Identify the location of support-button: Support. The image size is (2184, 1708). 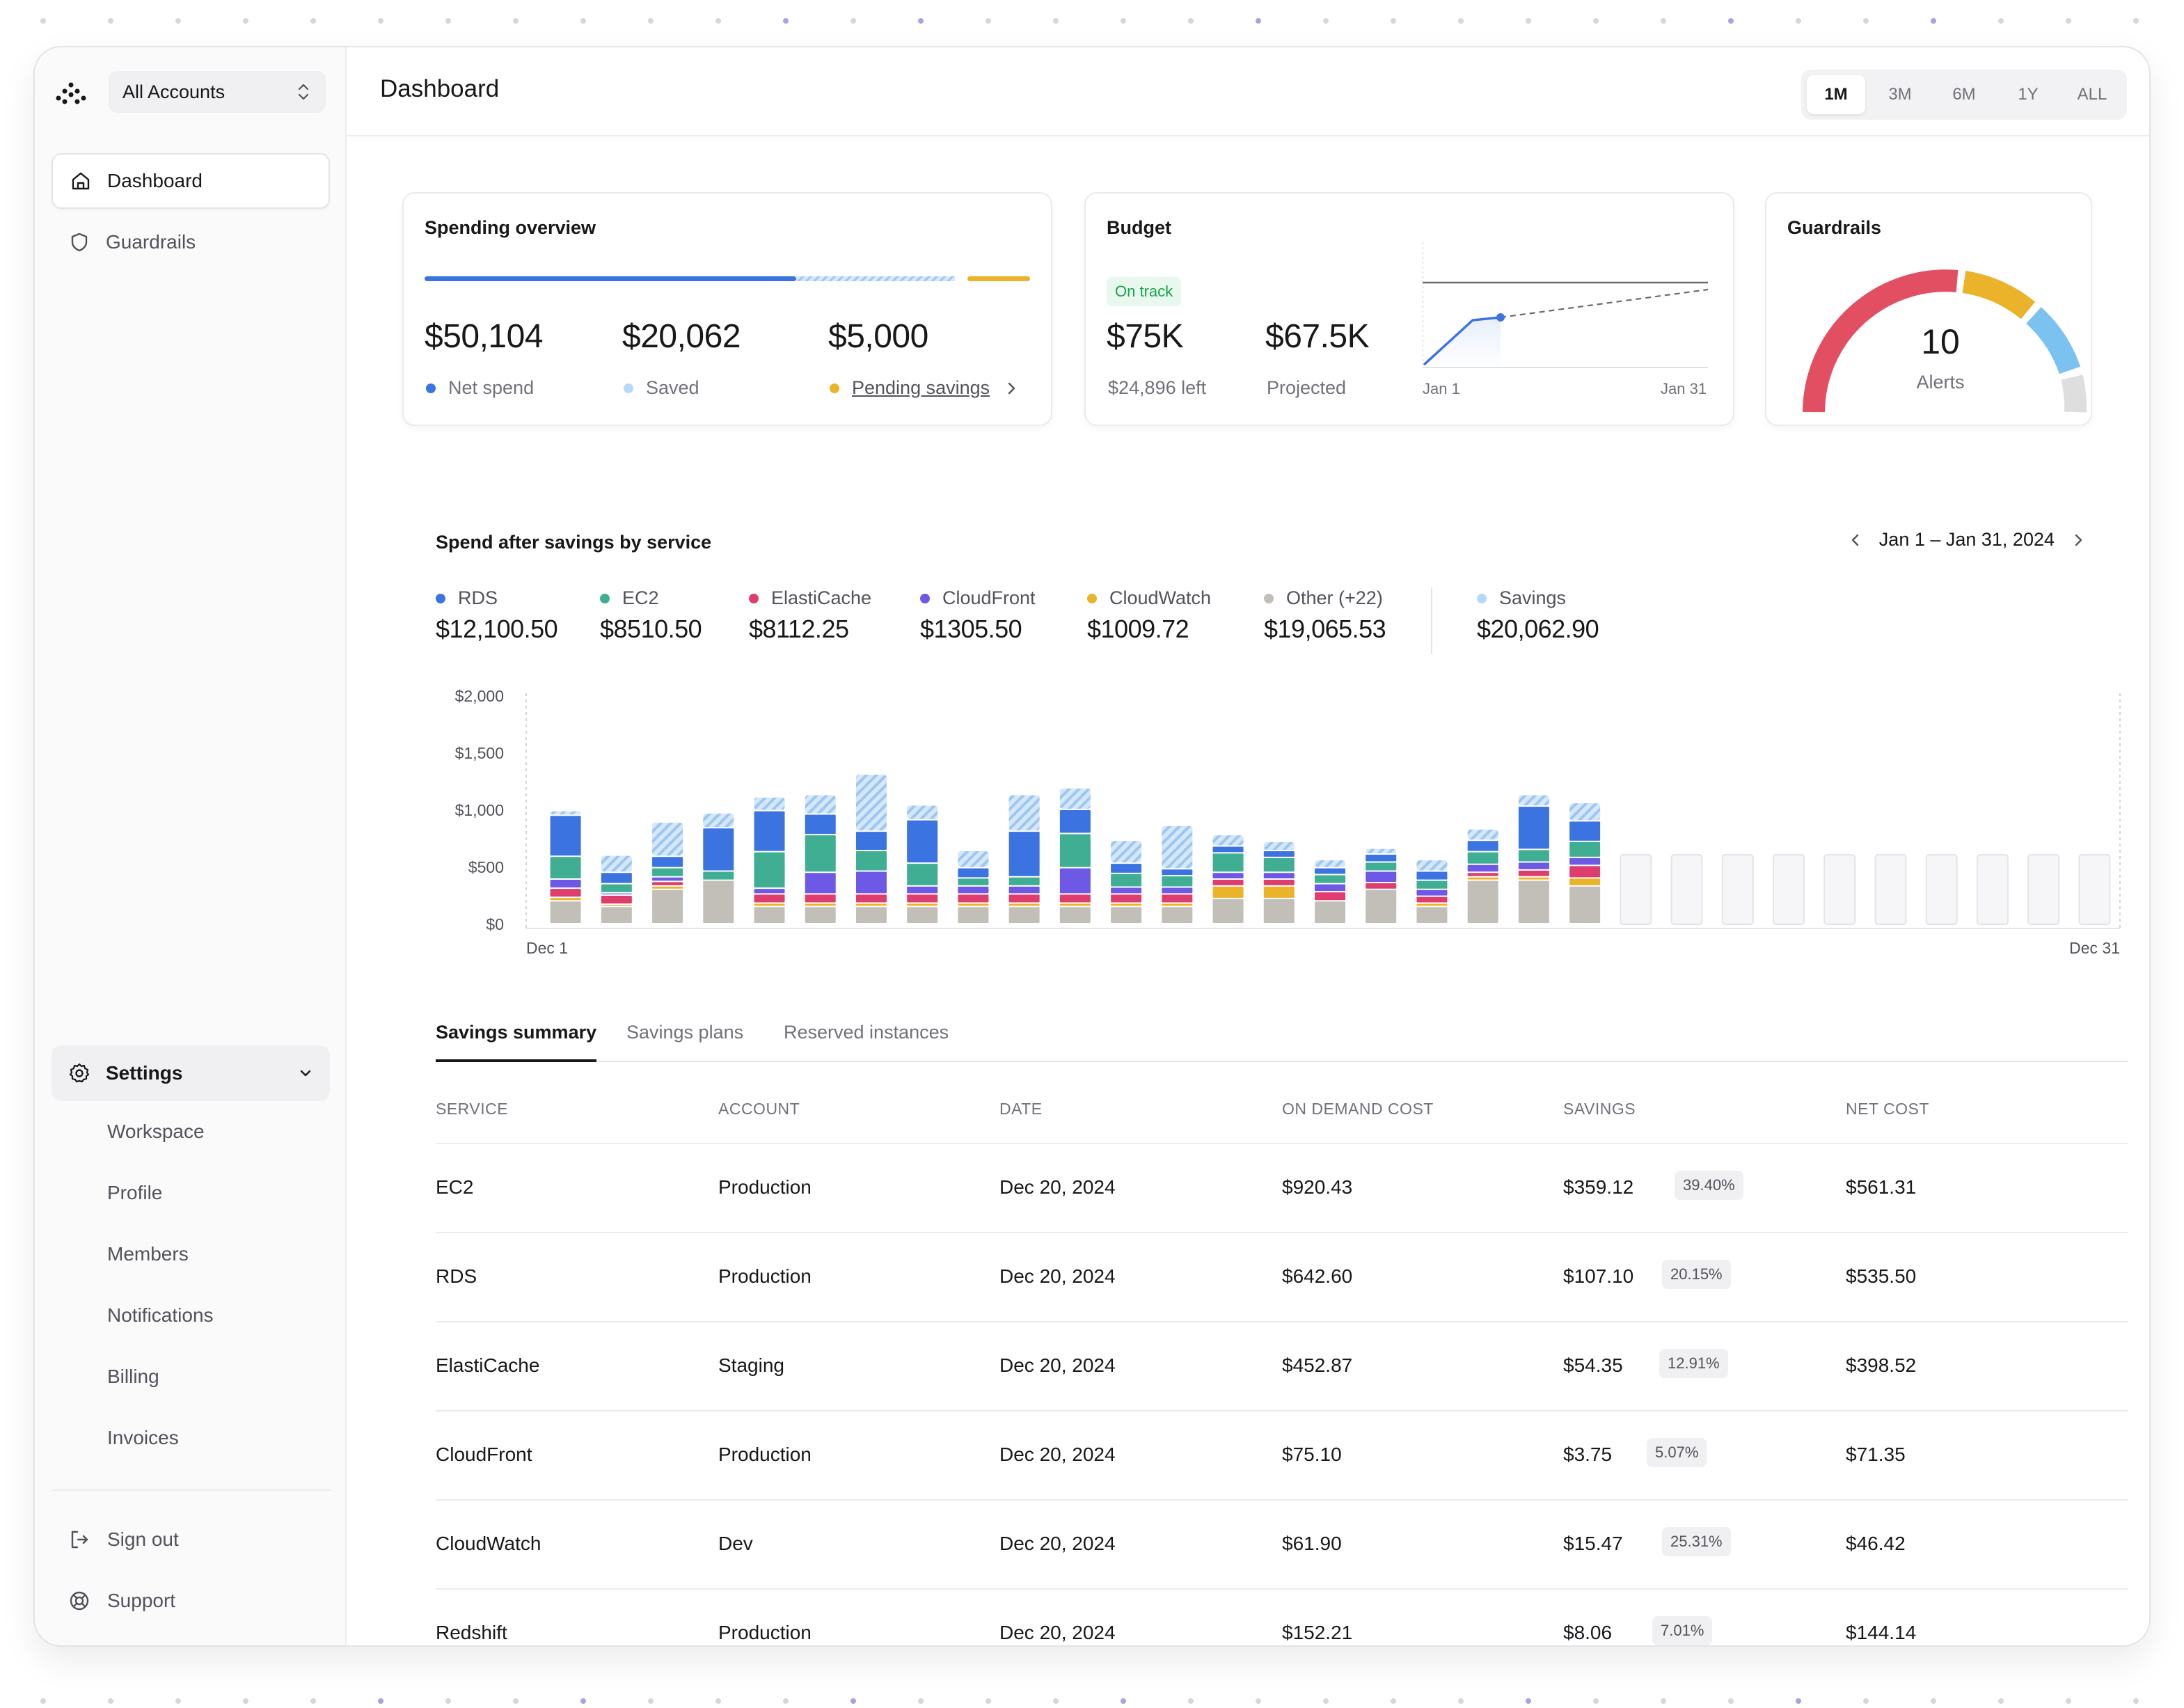
(121, 1601).